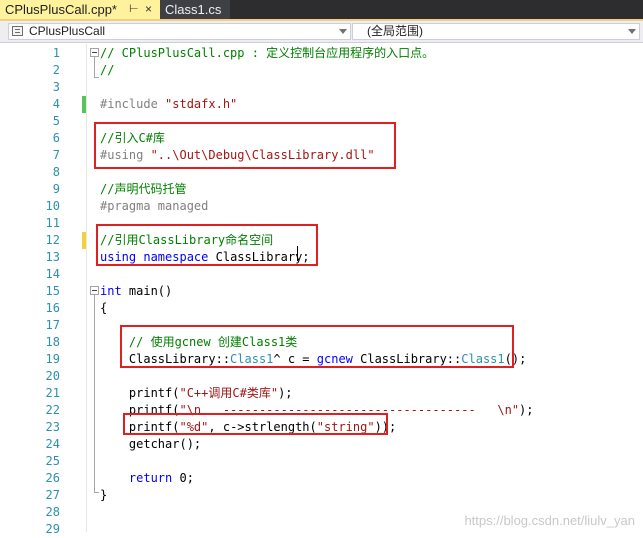 This screenshot has width=643, height=538. I want to click on code-line: getchar();, so click(150, 444).